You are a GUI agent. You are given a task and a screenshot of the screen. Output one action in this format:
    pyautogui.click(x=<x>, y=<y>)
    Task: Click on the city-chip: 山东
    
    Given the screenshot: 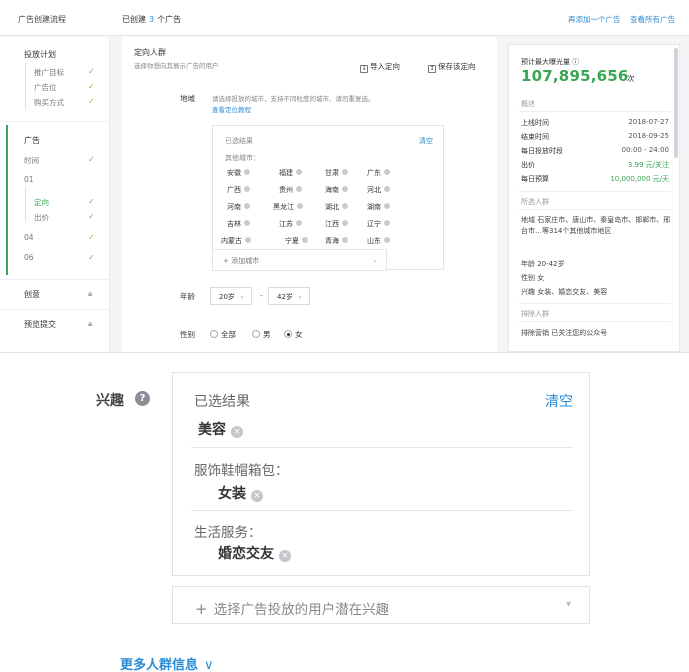 What is the action you would take?
    pyautogui.click(x=378, y=241)
    